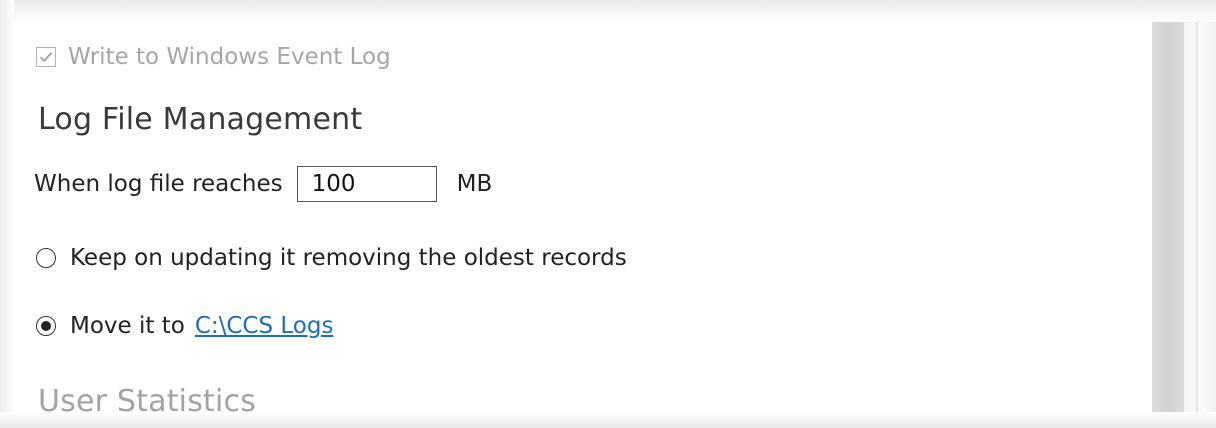  I want to click on log-size-value: 100, so click(333, 184).